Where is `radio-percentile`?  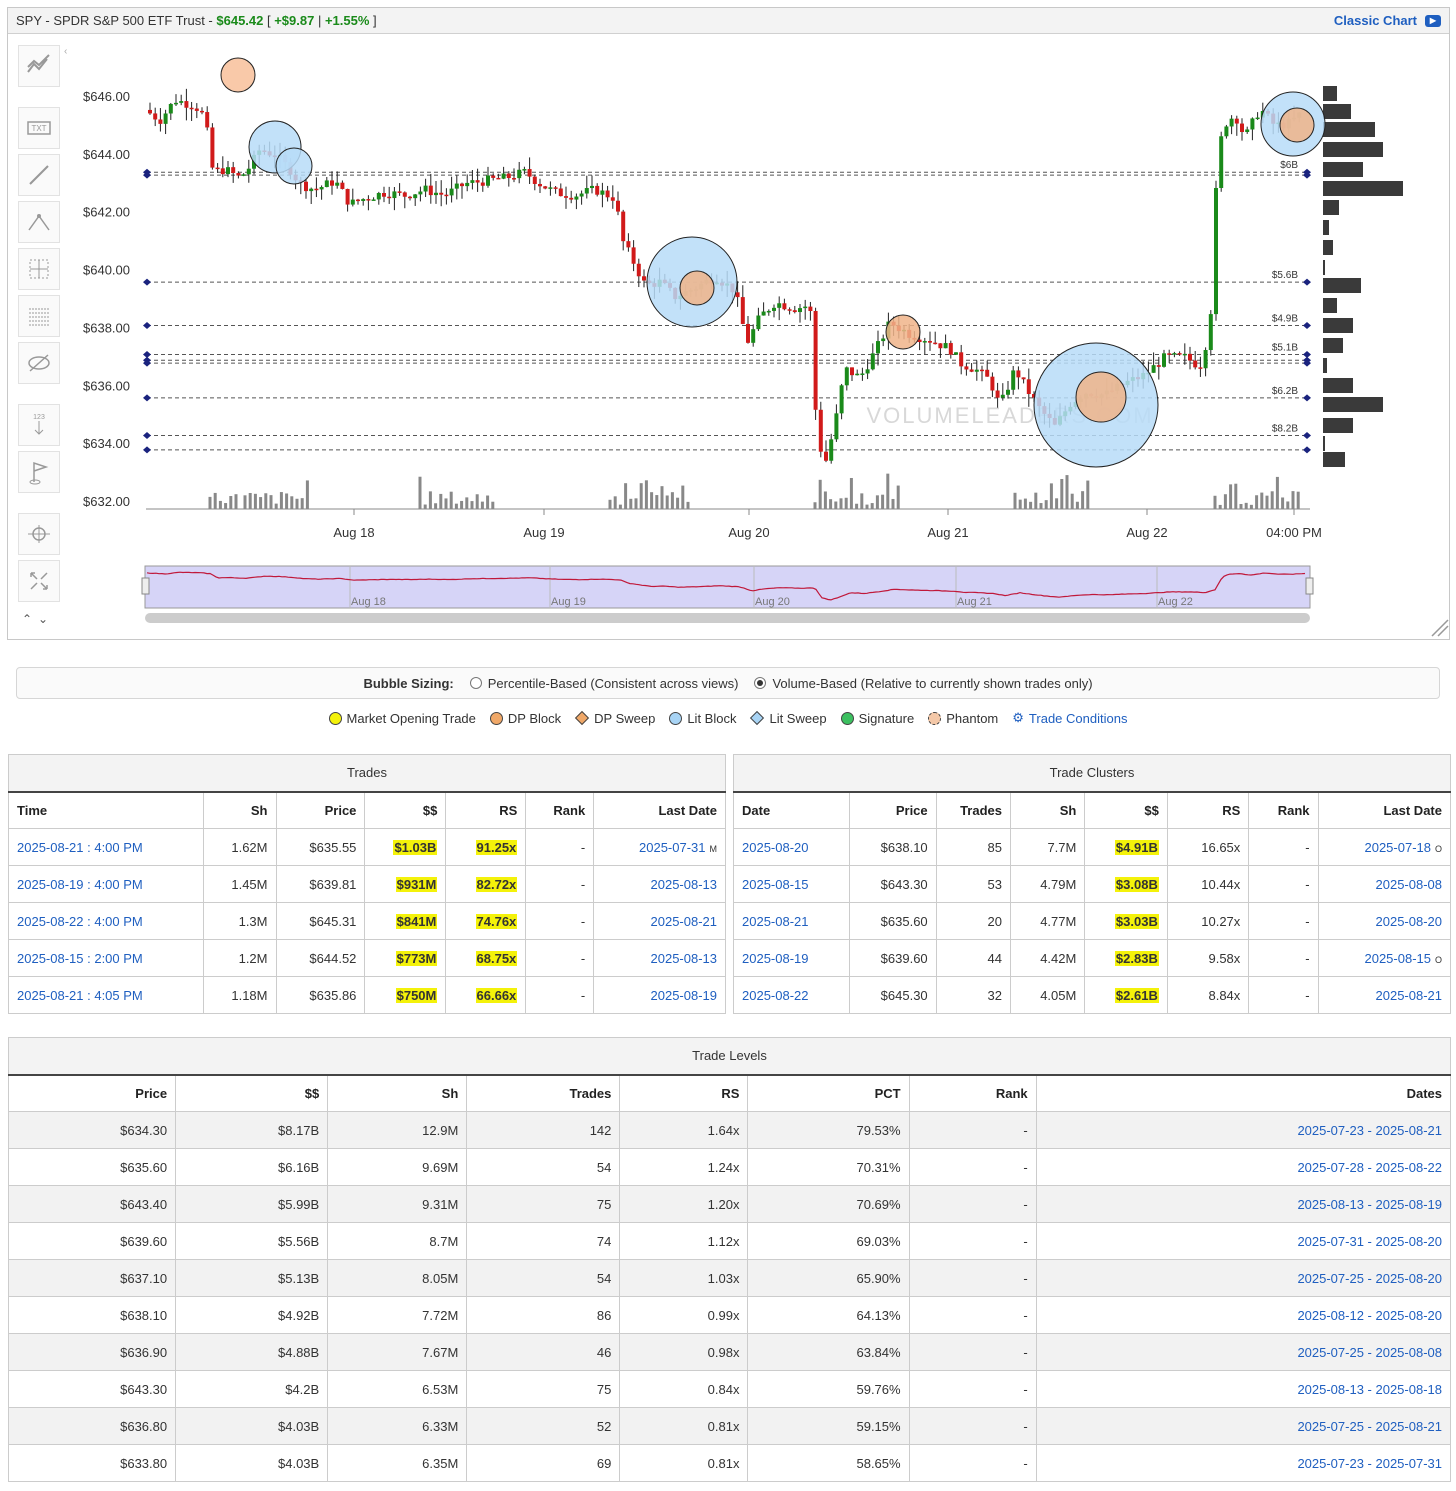 radio-percentile is located at coordinates (475, 682).